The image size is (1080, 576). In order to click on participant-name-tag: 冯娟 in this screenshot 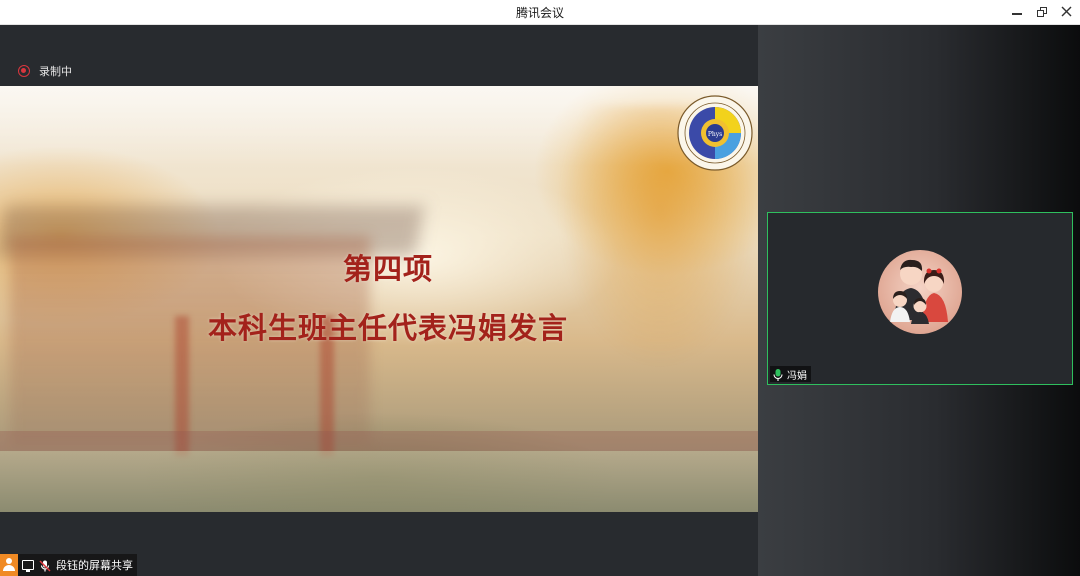, I will do `click(790, 374)`.